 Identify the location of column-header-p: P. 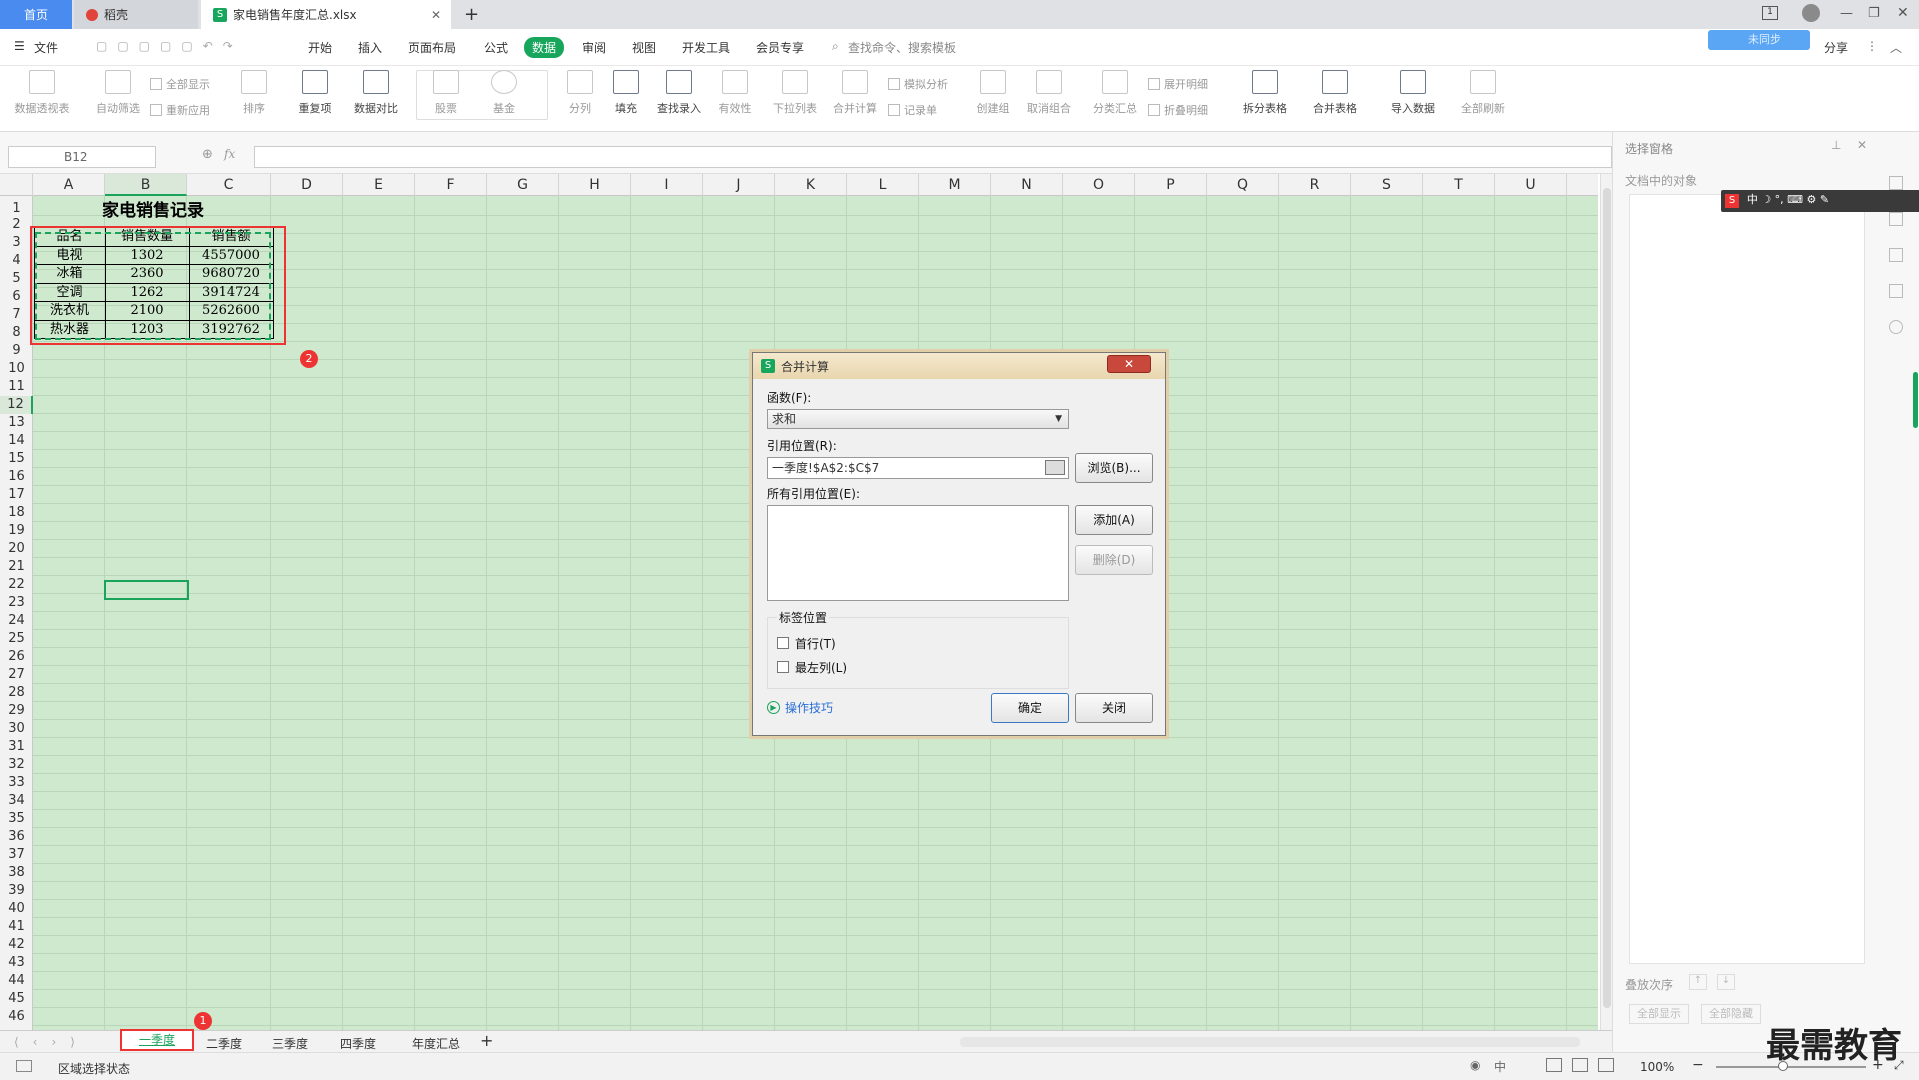
(1171, 185).